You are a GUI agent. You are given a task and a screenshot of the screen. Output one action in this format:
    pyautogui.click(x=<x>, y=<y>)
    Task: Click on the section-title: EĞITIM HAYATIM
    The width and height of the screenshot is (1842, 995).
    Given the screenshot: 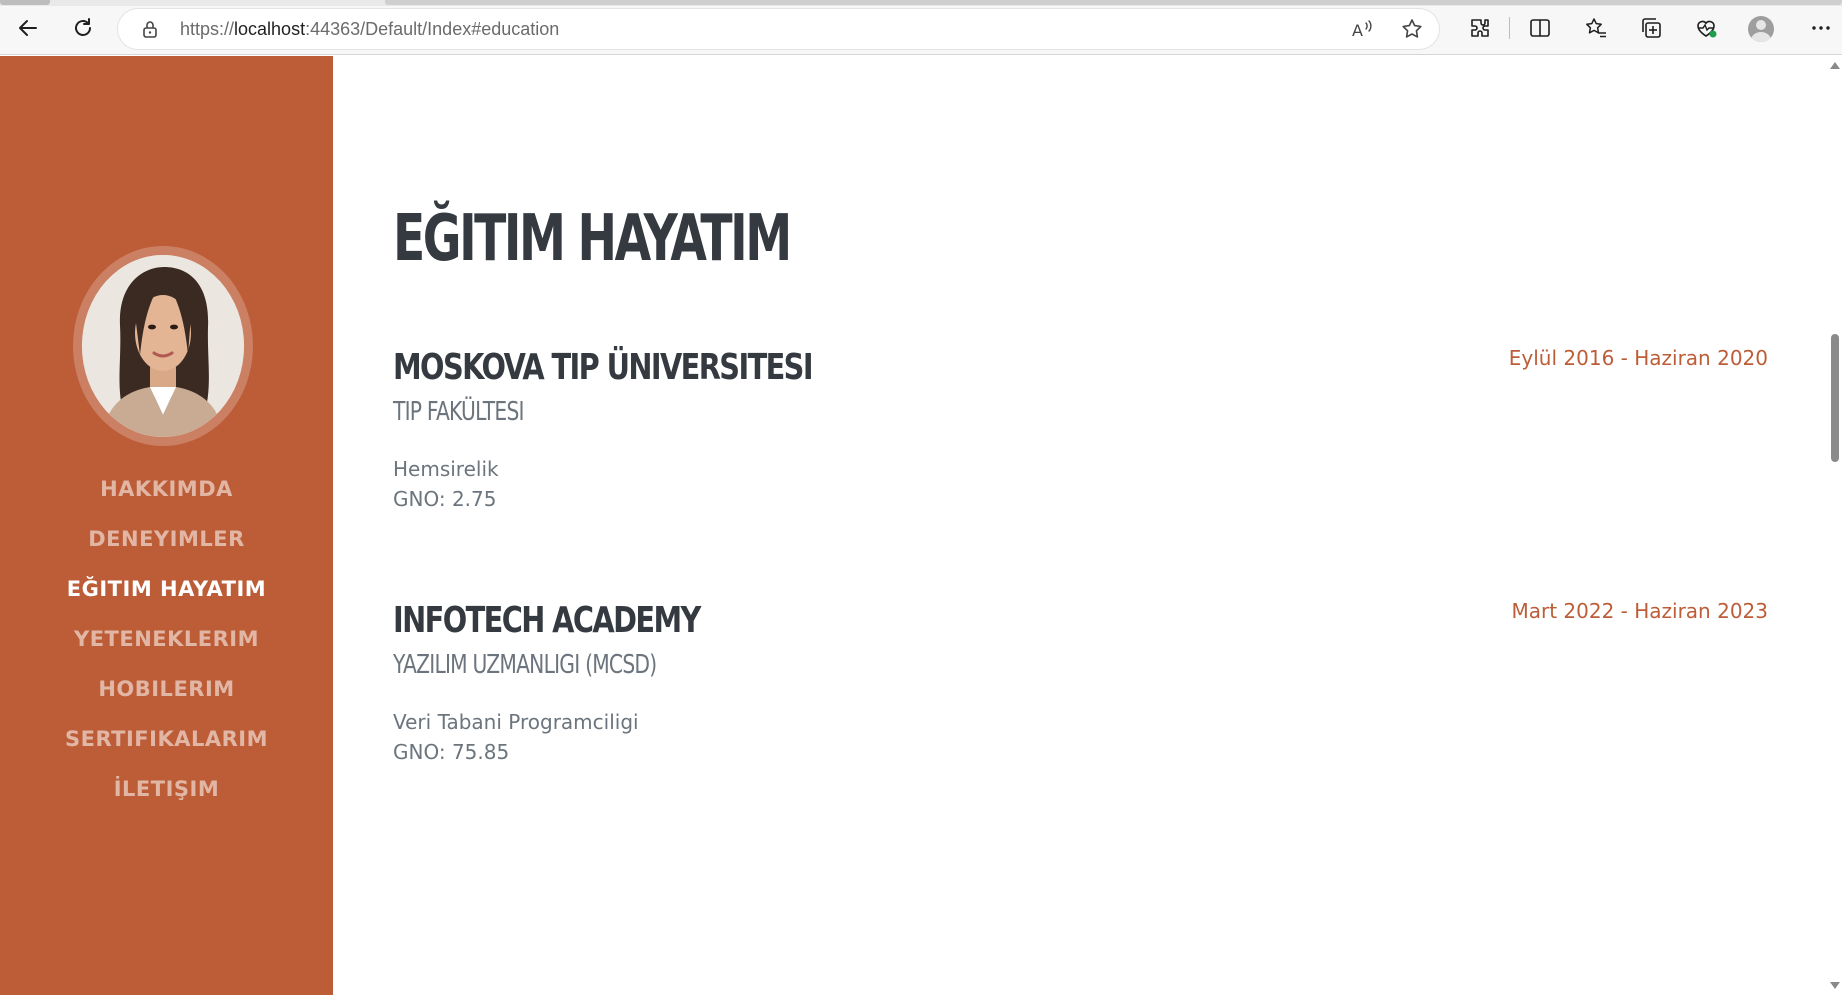 What is the action you would take?
    pyautogui.click(x=592, y=239)
    